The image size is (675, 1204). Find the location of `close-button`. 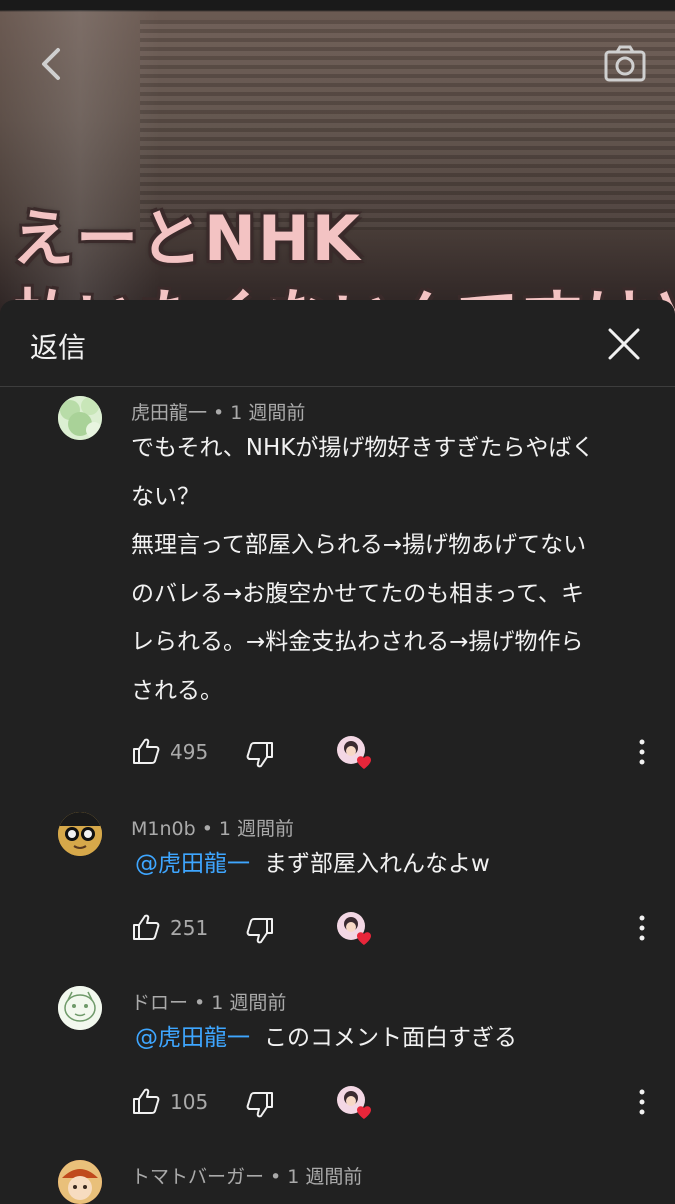

close-button is located at coordinates (624, 344).